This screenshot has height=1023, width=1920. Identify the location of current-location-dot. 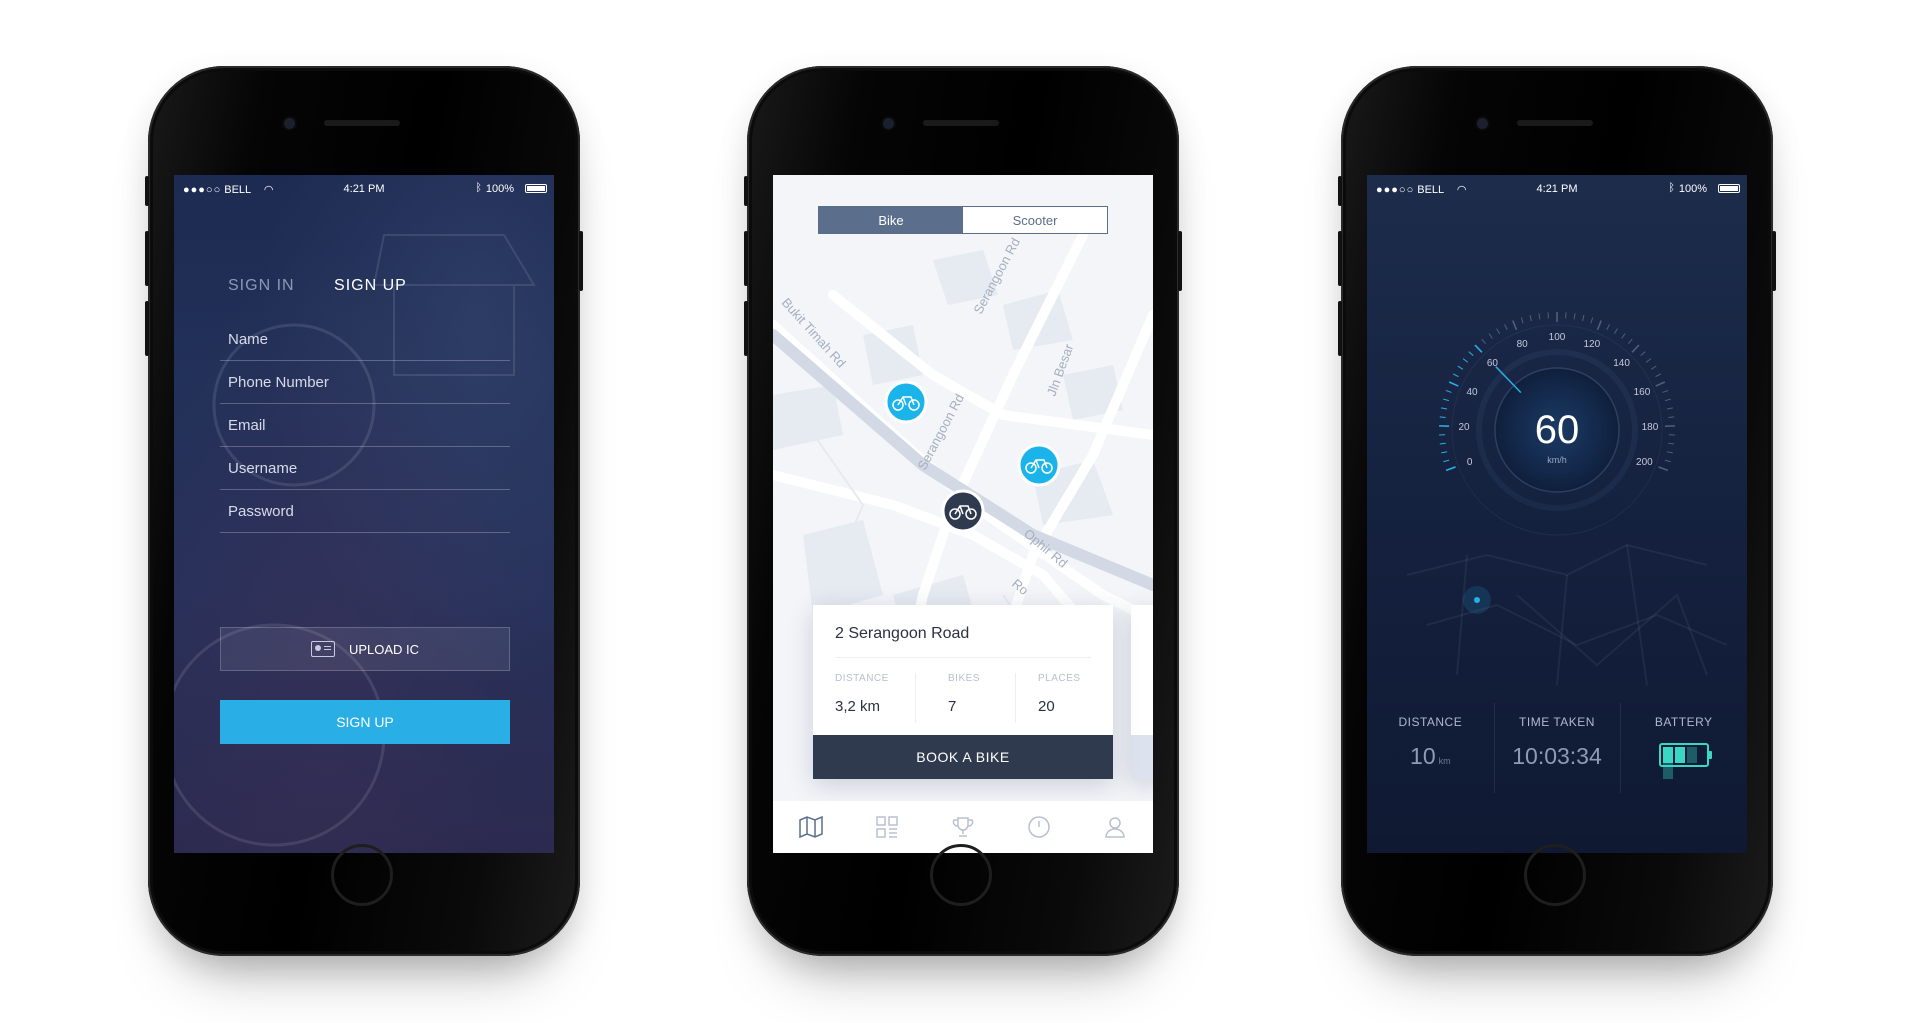
(1477, 600).